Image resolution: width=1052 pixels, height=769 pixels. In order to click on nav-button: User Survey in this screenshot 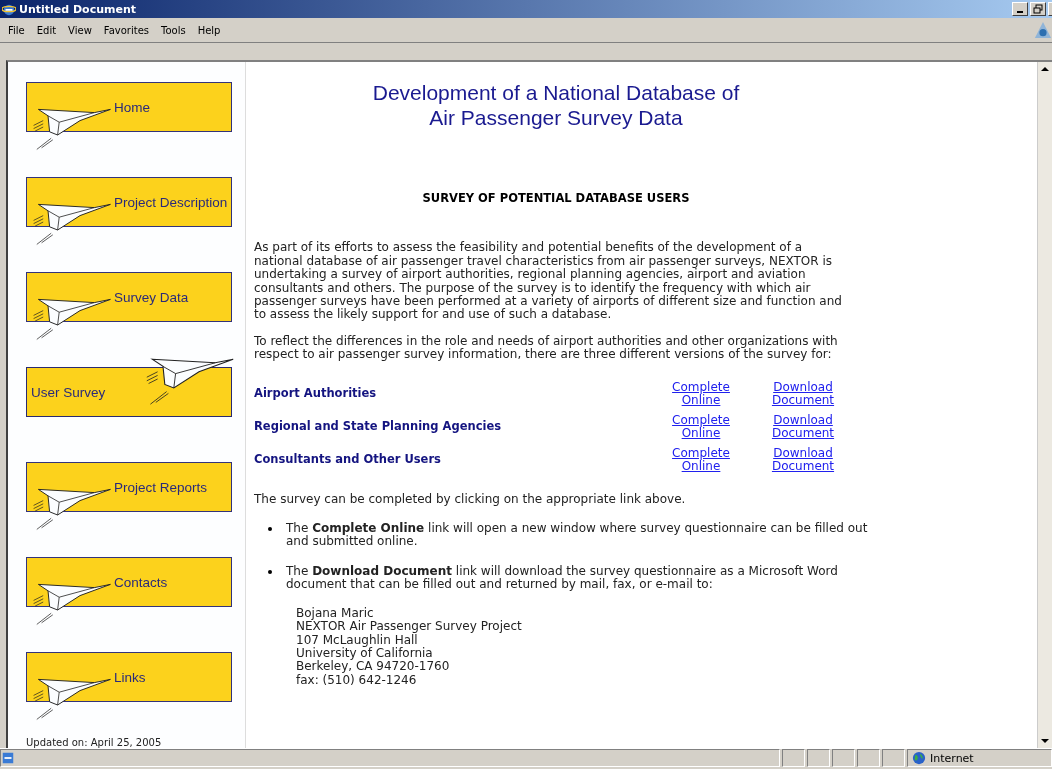, I will do `click(129, 392)`.